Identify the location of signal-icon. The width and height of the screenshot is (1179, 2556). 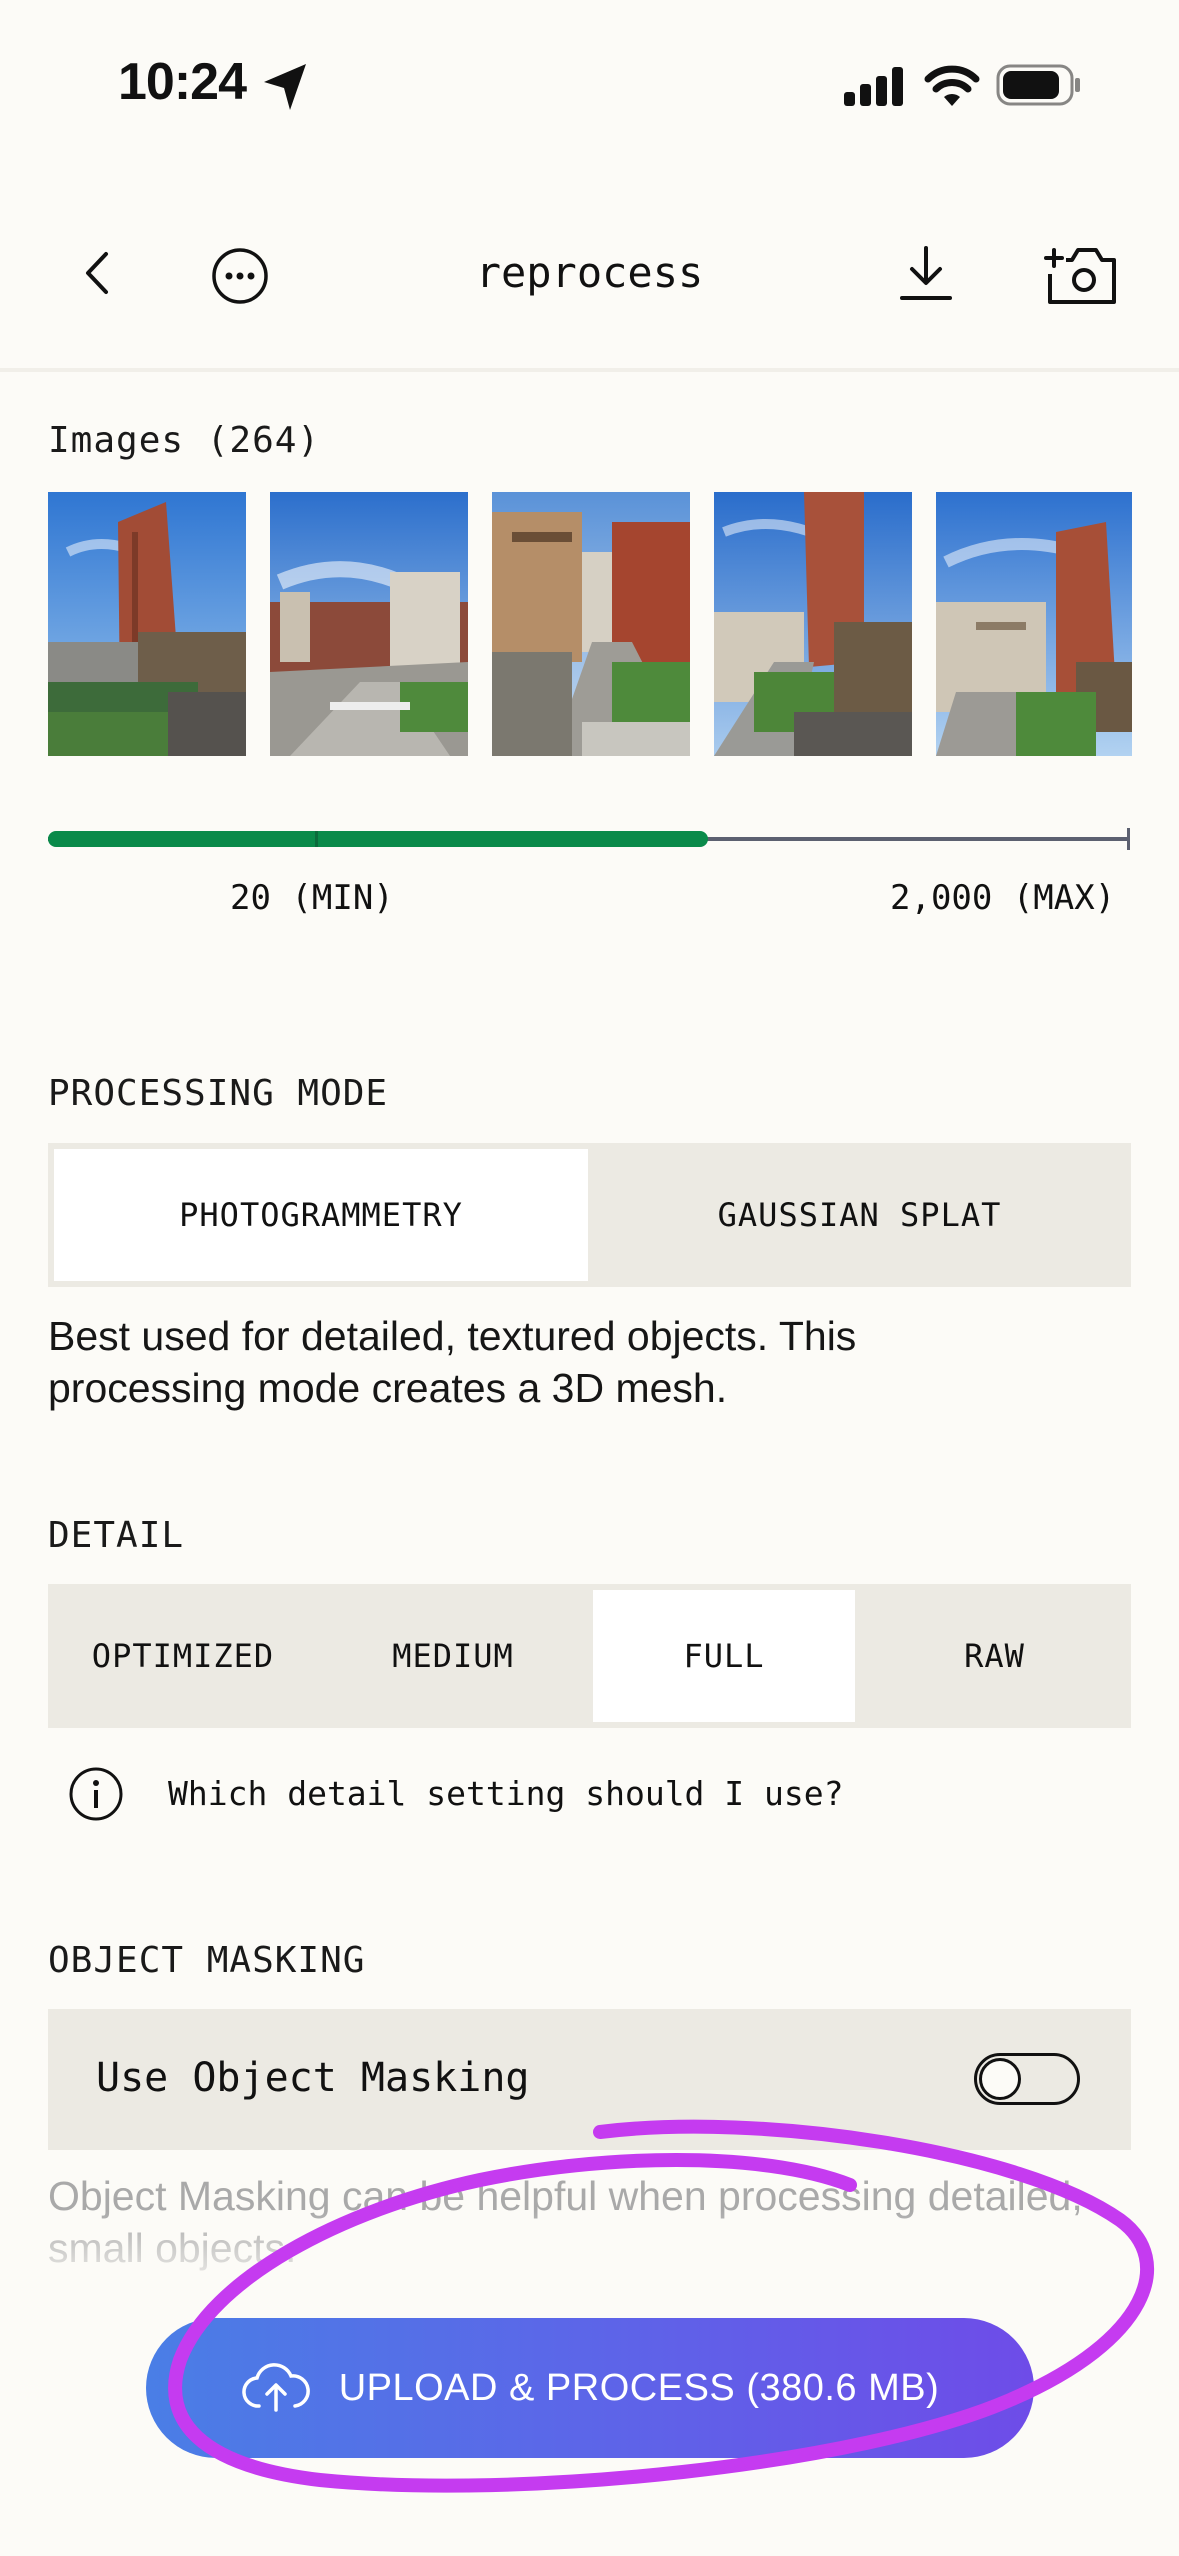
(873, 86).